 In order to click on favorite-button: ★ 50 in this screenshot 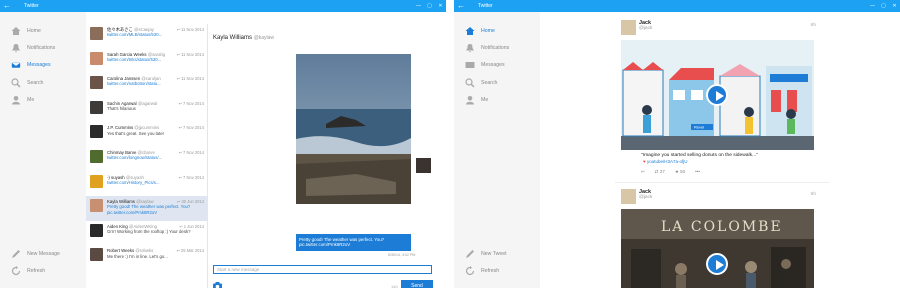, I will do `click(680, 172)`.